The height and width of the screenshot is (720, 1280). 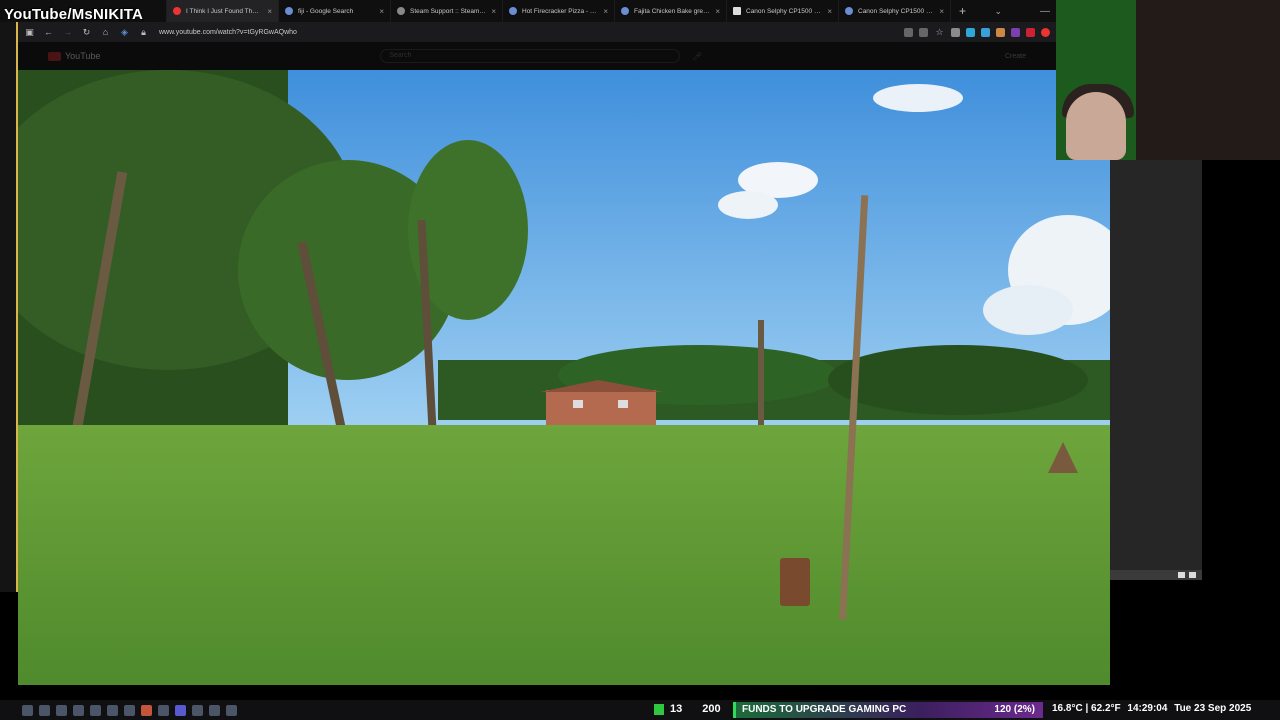 I want to click on bookmark-star-icon: ☆, so click(x=939, y=32).